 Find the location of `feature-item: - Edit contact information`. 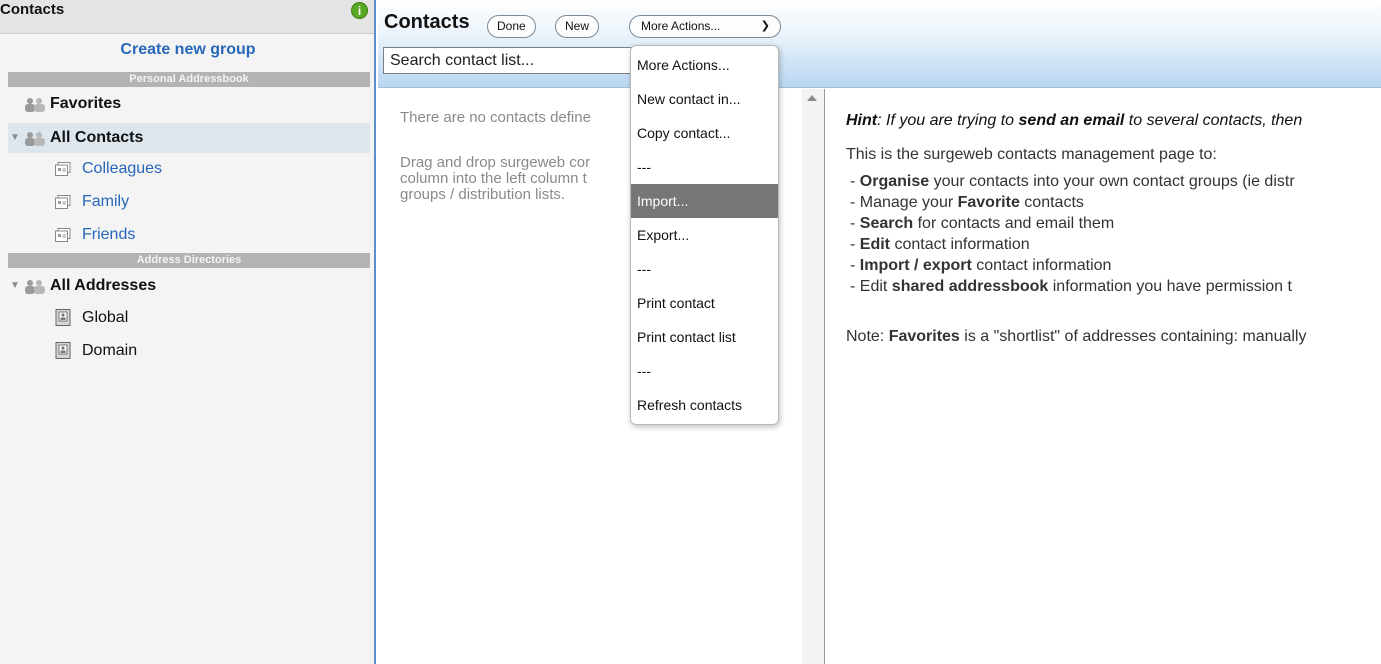

feature-item: - Edit contact information is located at coordinates (940, 244).